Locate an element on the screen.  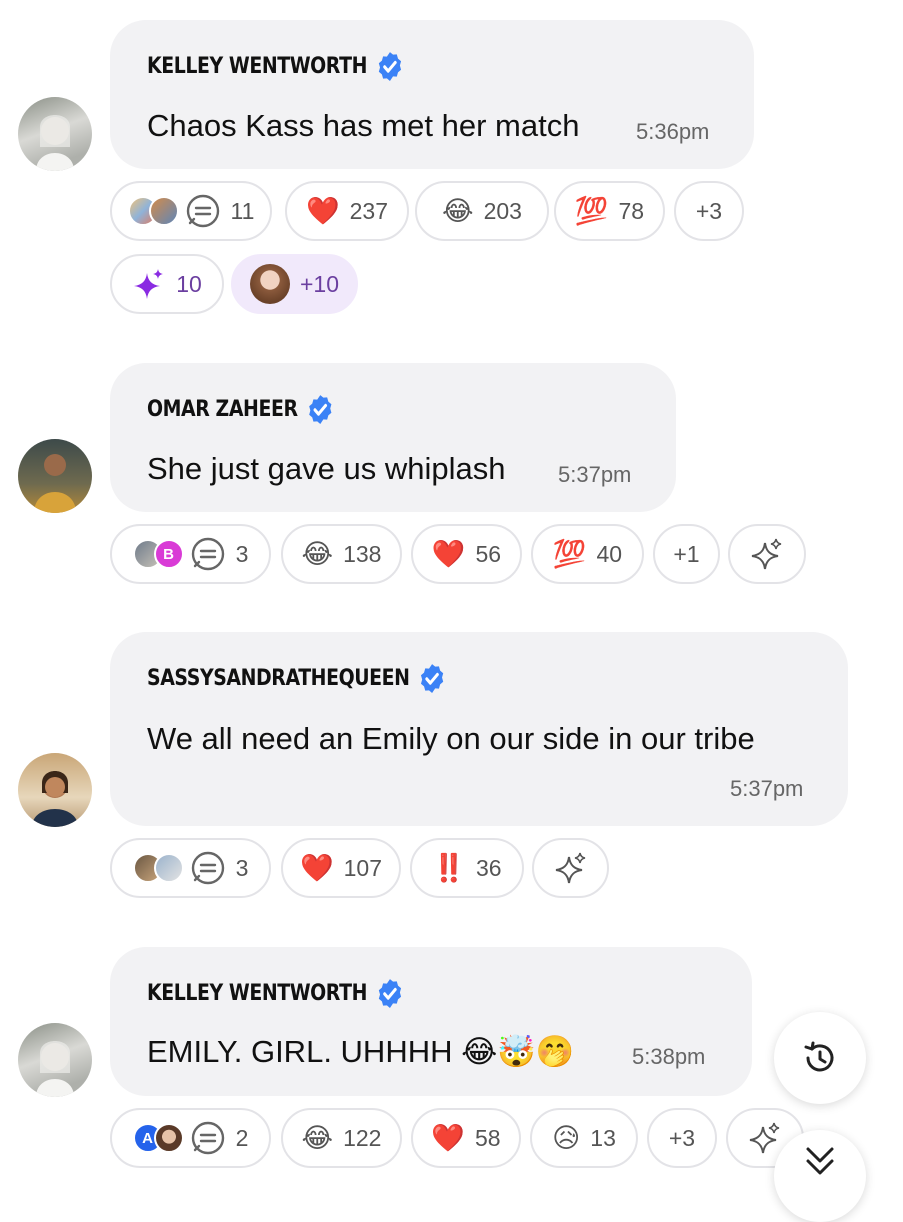
thread-replies-pill: 11 is located at coordinates (191, 211).